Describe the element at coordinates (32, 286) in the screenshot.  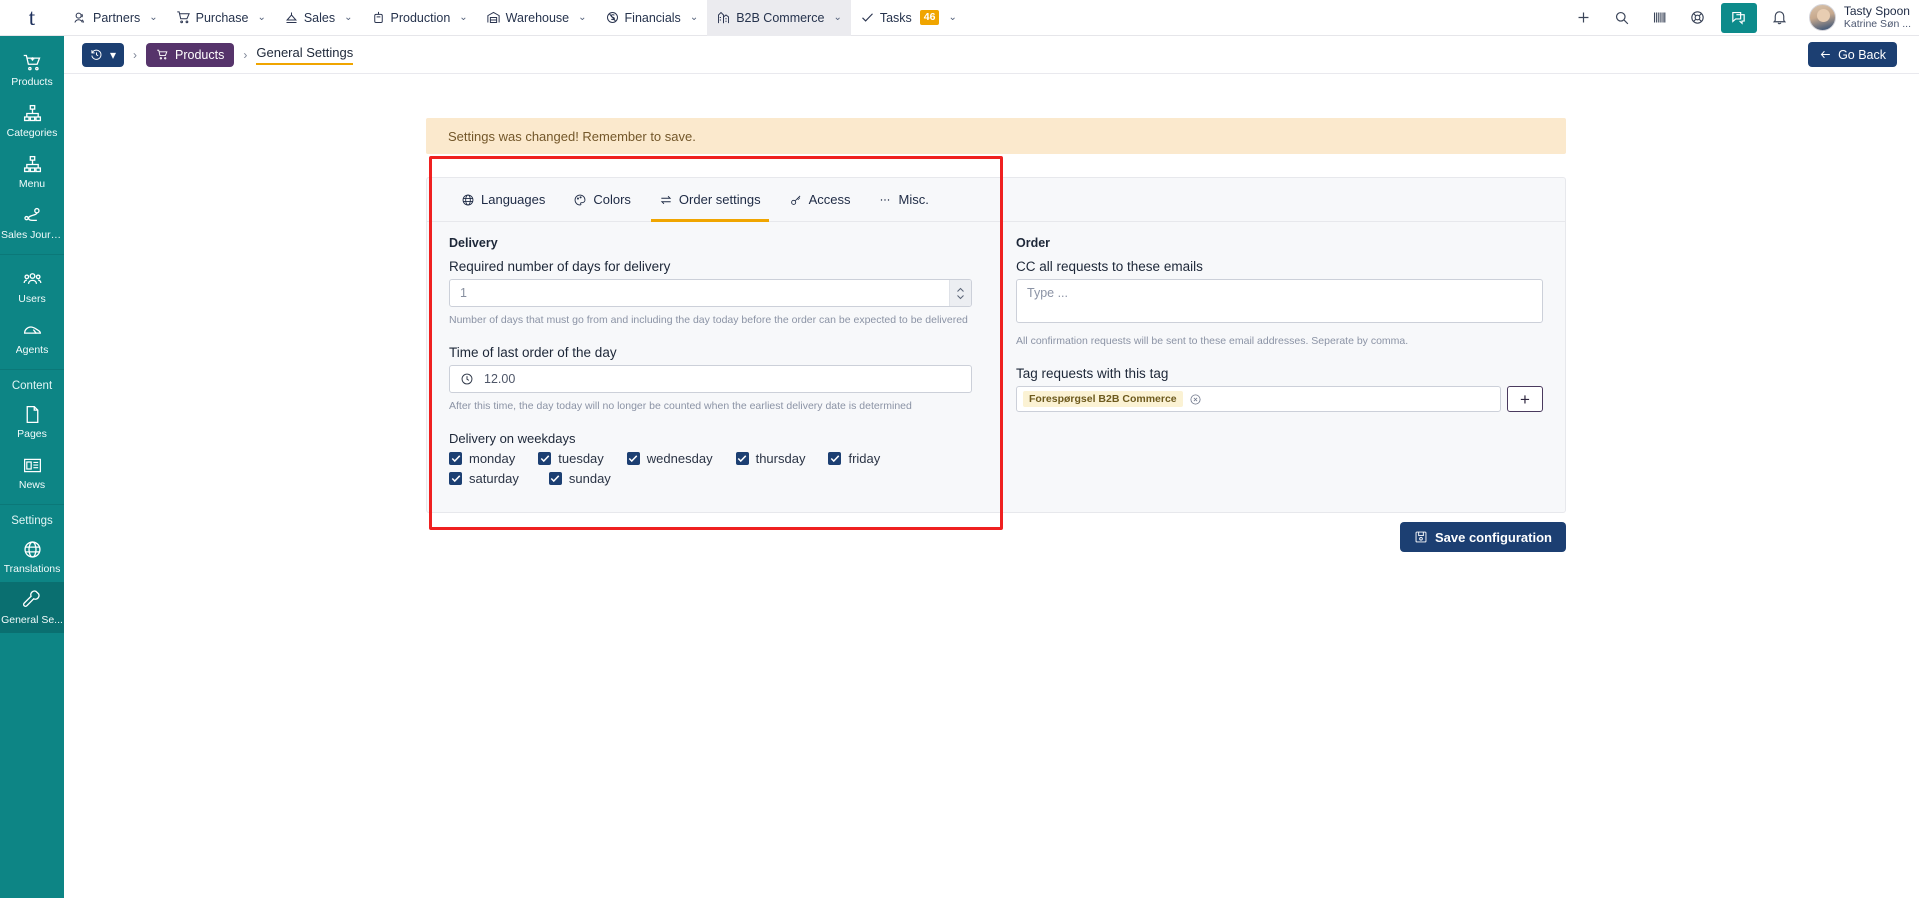
I see `sidebar-item-users: Users` at that location.